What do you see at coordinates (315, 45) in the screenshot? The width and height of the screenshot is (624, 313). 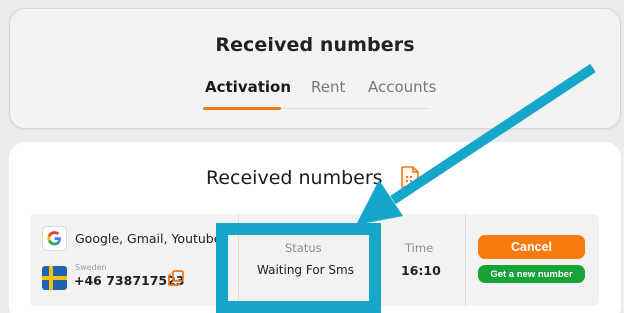 I see `page-title: Received numbers` at bounding box center [315, 45].